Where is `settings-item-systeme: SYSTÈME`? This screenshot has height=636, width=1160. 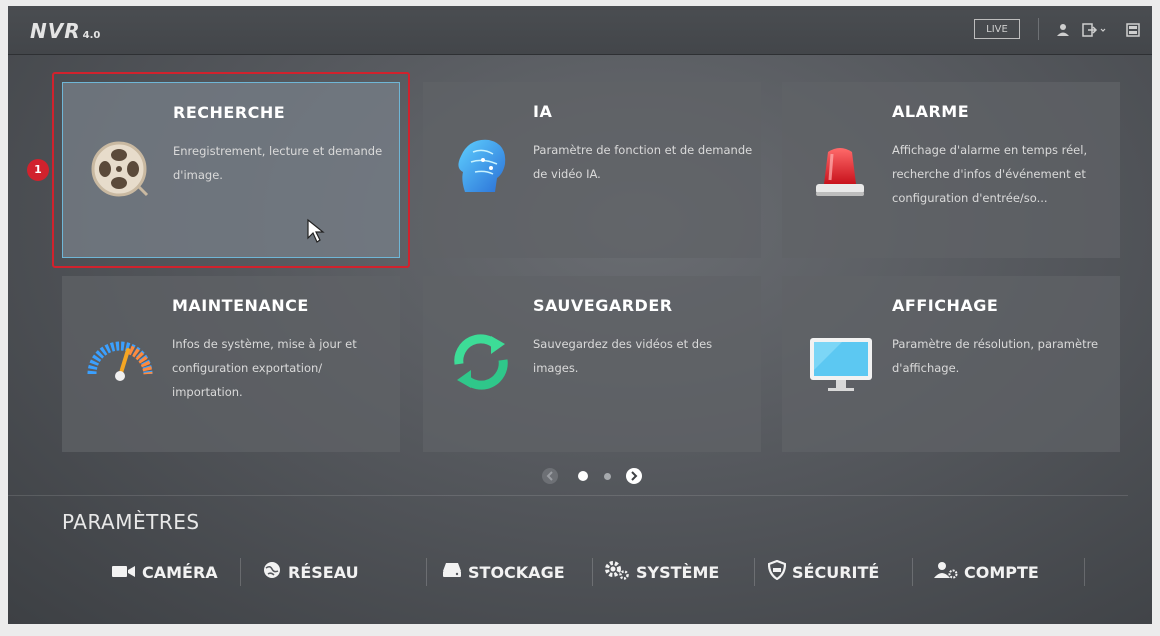 settings-item-systeme: SYSTÈME is located at coordinates (661, 572).